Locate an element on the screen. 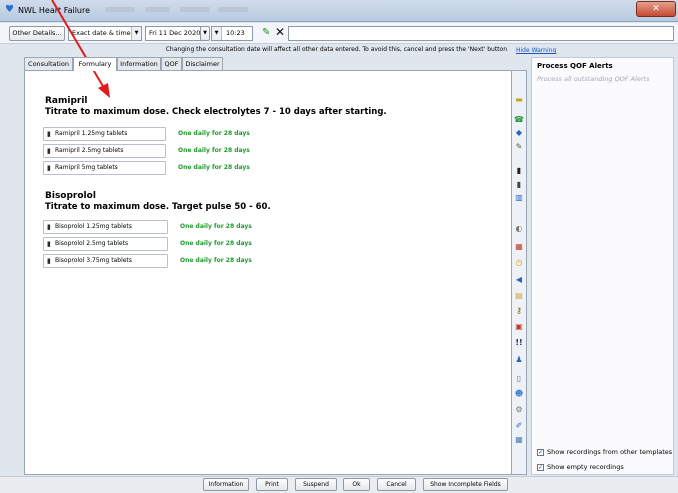 This screenshot has height=493, width=678. drug-option: ▮ Bisoprolol 2.5mg tablets is located at coordinates (105, 244).